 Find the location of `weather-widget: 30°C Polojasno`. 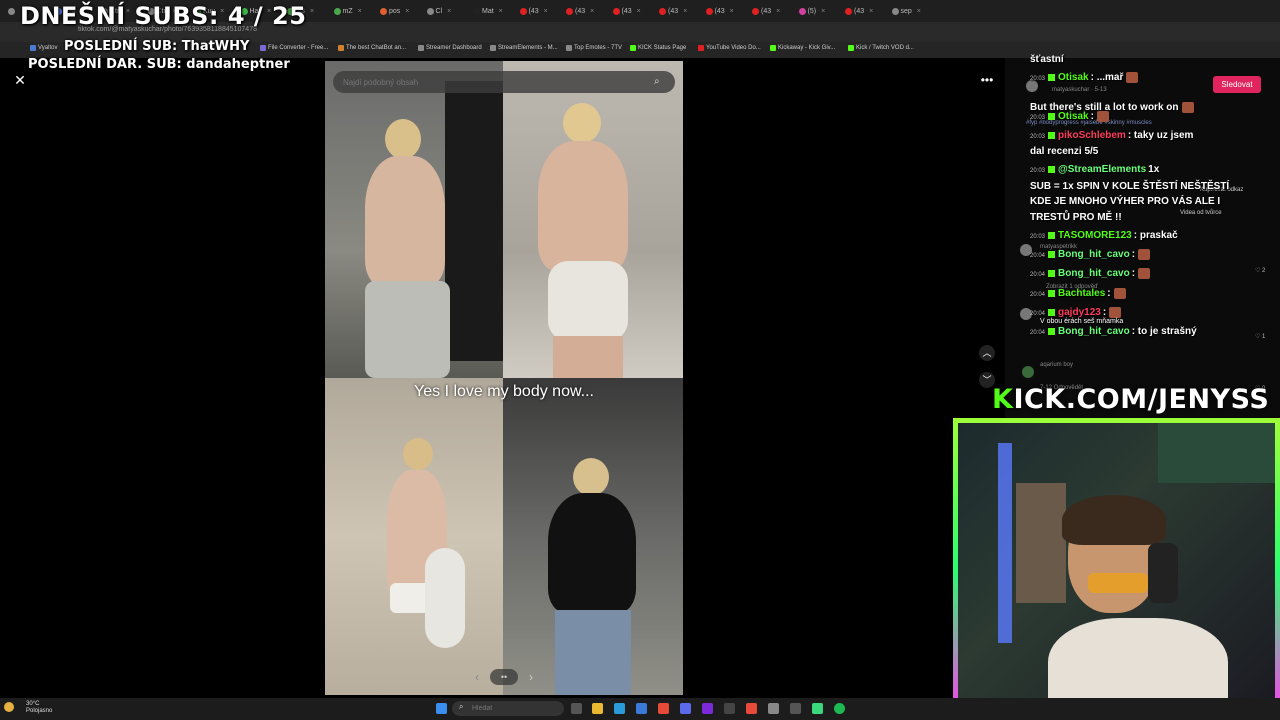

weather-widget: 30°C Polojasno is located at coordinates (39, 708).